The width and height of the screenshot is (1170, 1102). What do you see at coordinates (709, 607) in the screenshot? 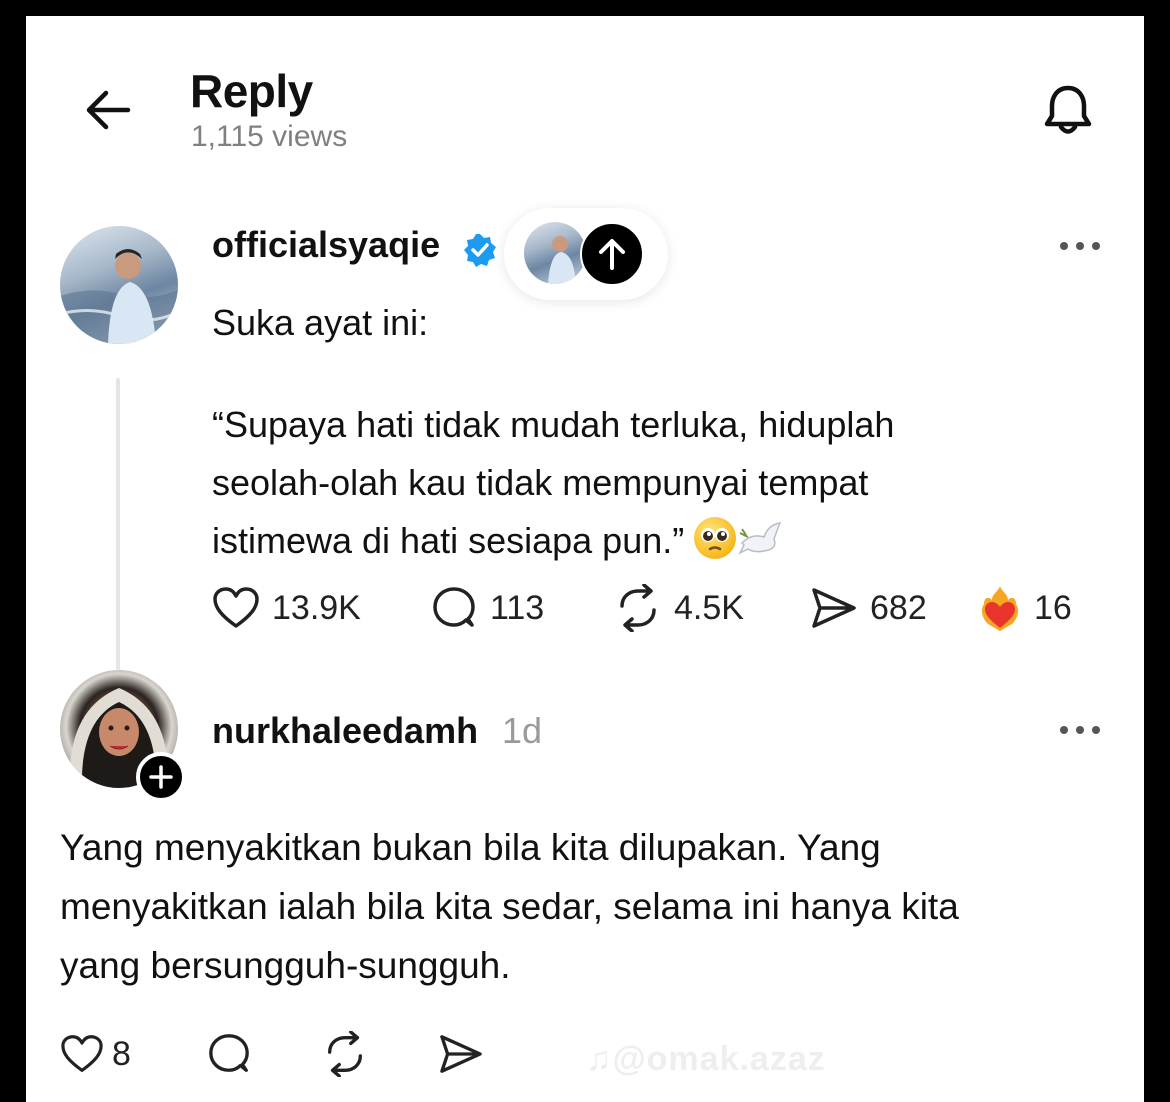
I see `repost-count: 4.5K` at bounding box center [709, 607].